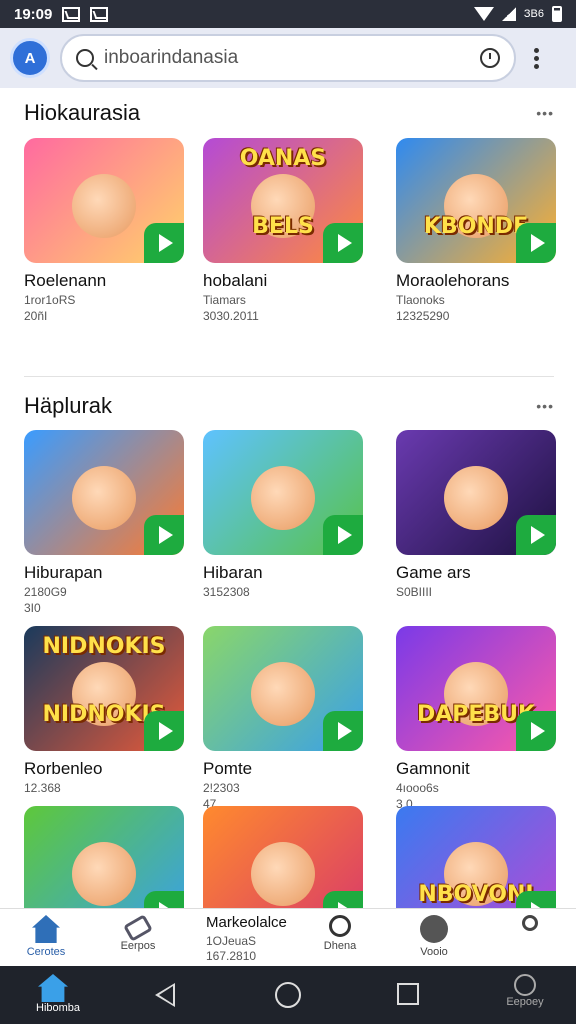  What do you see at coordinates (138, 946) in the screenshot?
I see `nav-label: Eerpos` at bounding box center [138, 946].